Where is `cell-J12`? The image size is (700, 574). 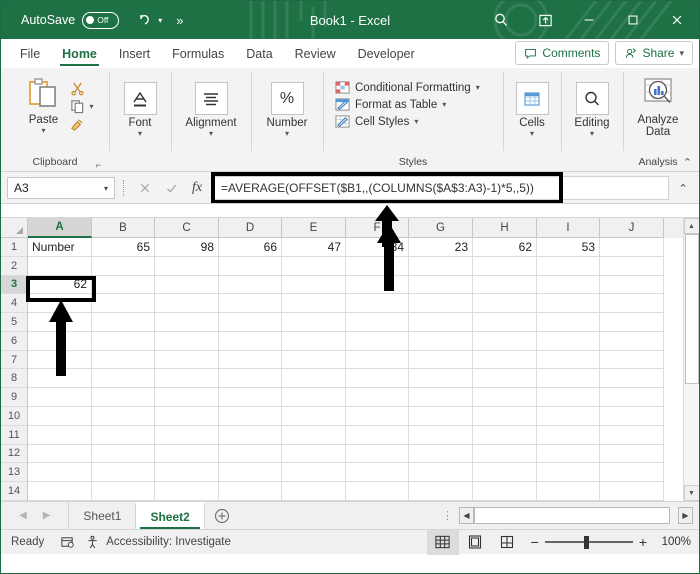
cell-J12 is located at coordinates (632, 454).